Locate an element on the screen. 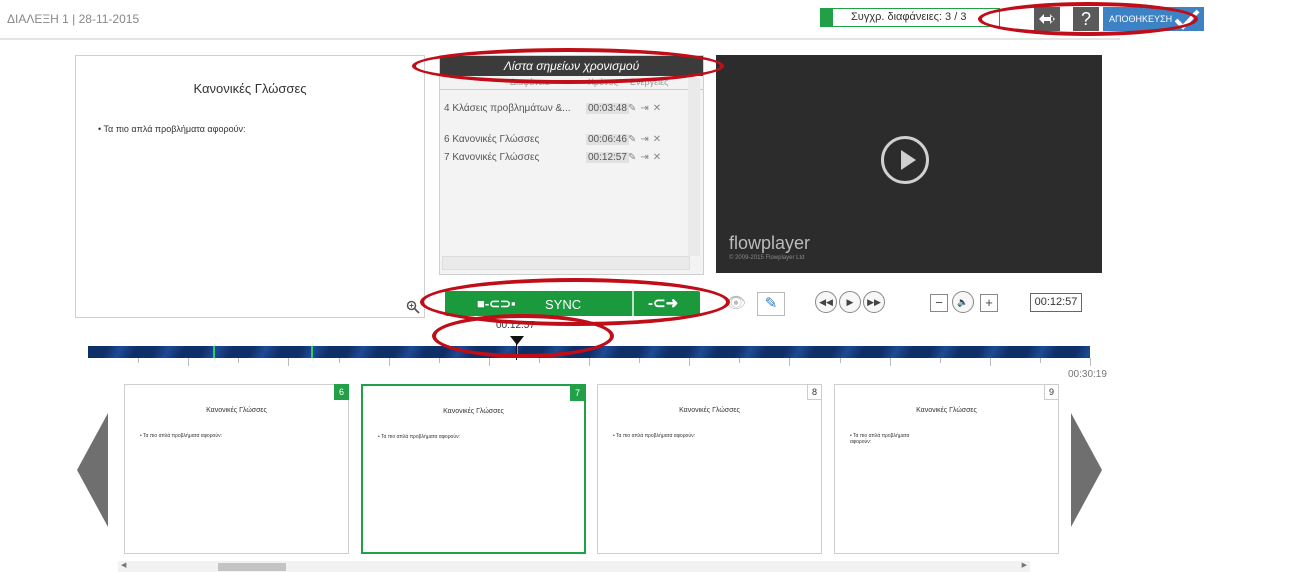 The width and height of the screenshot is (1301, 572). timeline-end-time: 00:30:19 is located at coordinates (1087, 374).